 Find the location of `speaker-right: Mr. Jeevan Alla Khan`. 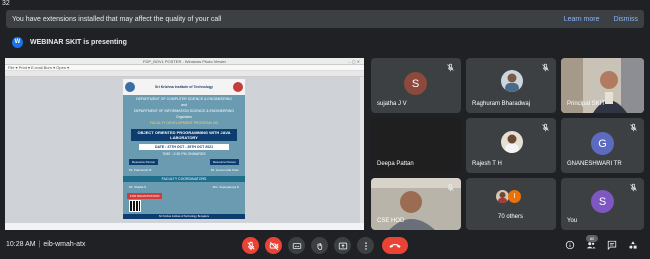

speaker-right: Mr. Jeevan Alla Khan is located at coordinates (224, 170).